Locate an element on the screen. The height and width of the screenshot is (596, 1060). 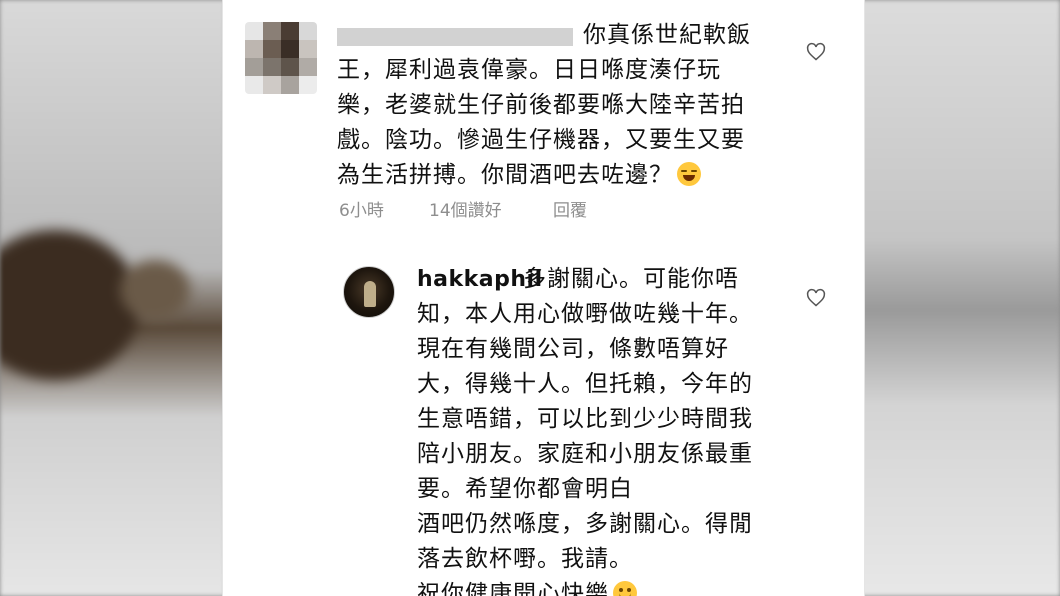
comment-time: 6小時 is located at coordinates (361, 211).